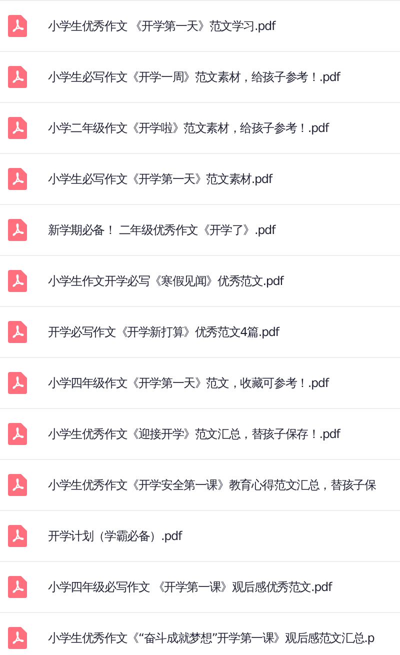 The image size is (400, 655). What do you see at coordinates (160, 179) in the screenshot?
I see `file-name: 小学生必写作文《开学第一天》范文素材.pdf` at bounding box center [160, 179].